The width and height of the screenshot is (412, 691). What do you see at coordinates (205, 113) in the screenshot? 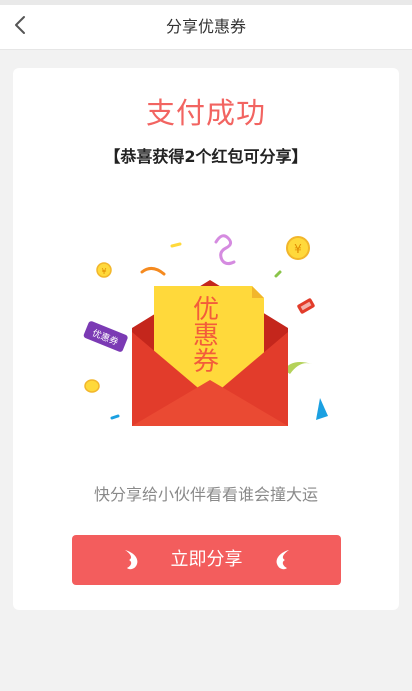
I see `payment-success-title: 支付成功` at bounding box center [205, 113].